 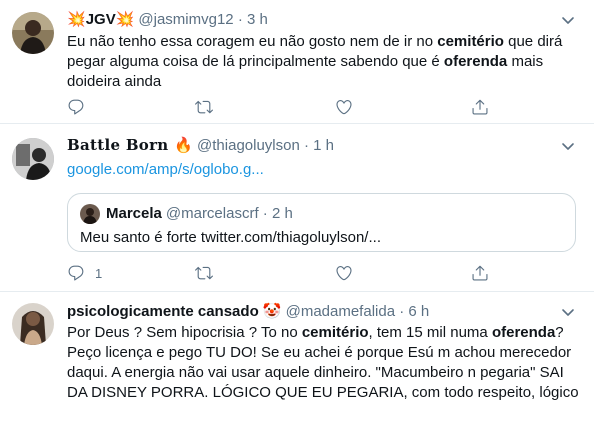 I want to click on reply-button, so click(x=76, y=107).